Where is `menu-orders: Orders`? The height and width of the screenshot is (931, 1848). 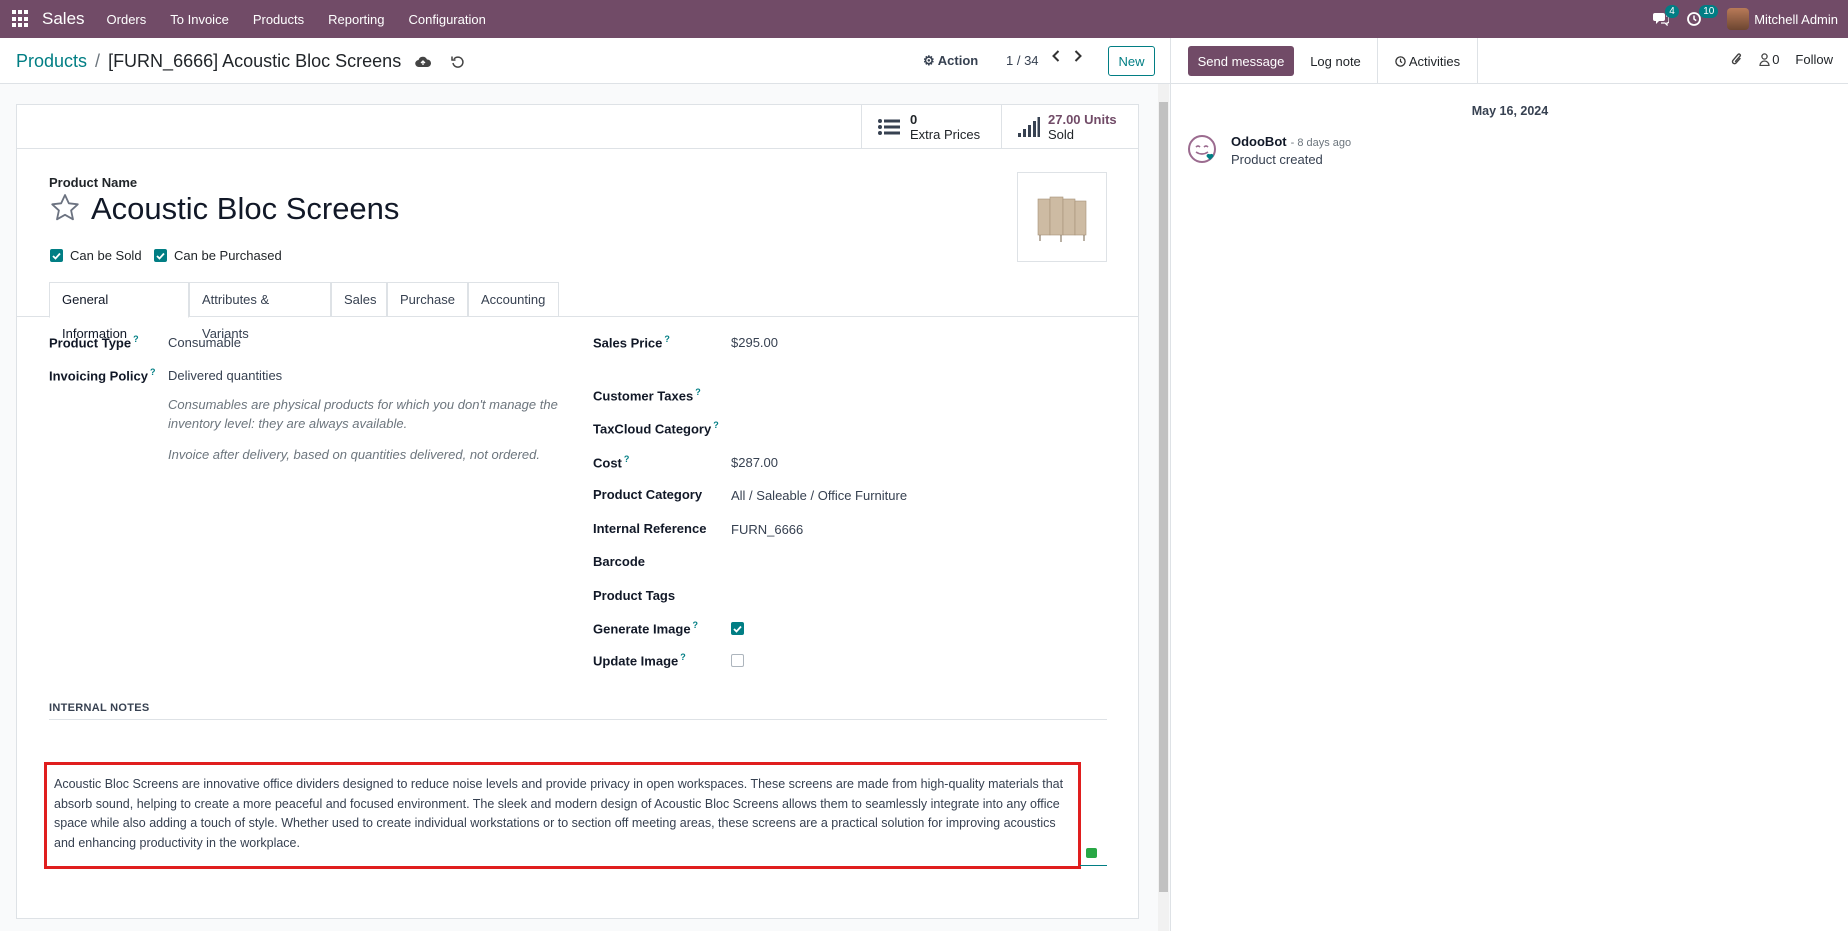
menu-orders: Orders is located at coordinates (127, 19).